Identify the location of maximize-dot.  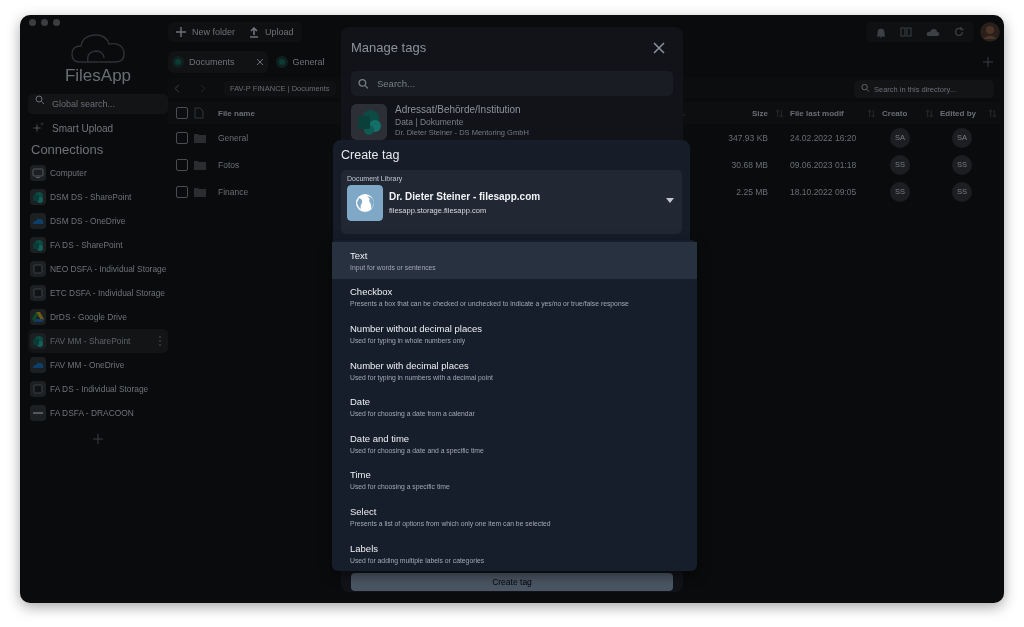
(56, 22).